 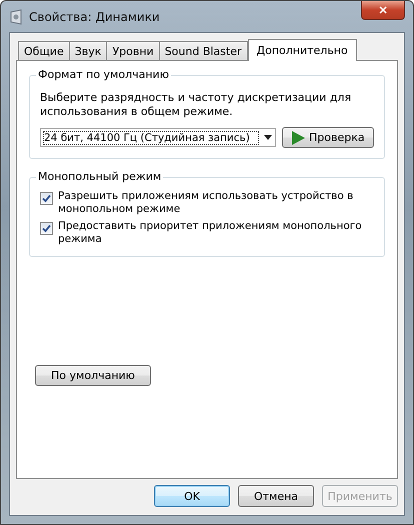 I want to click on window-title: Свойства: Динамики, so click(x=94, y=17).